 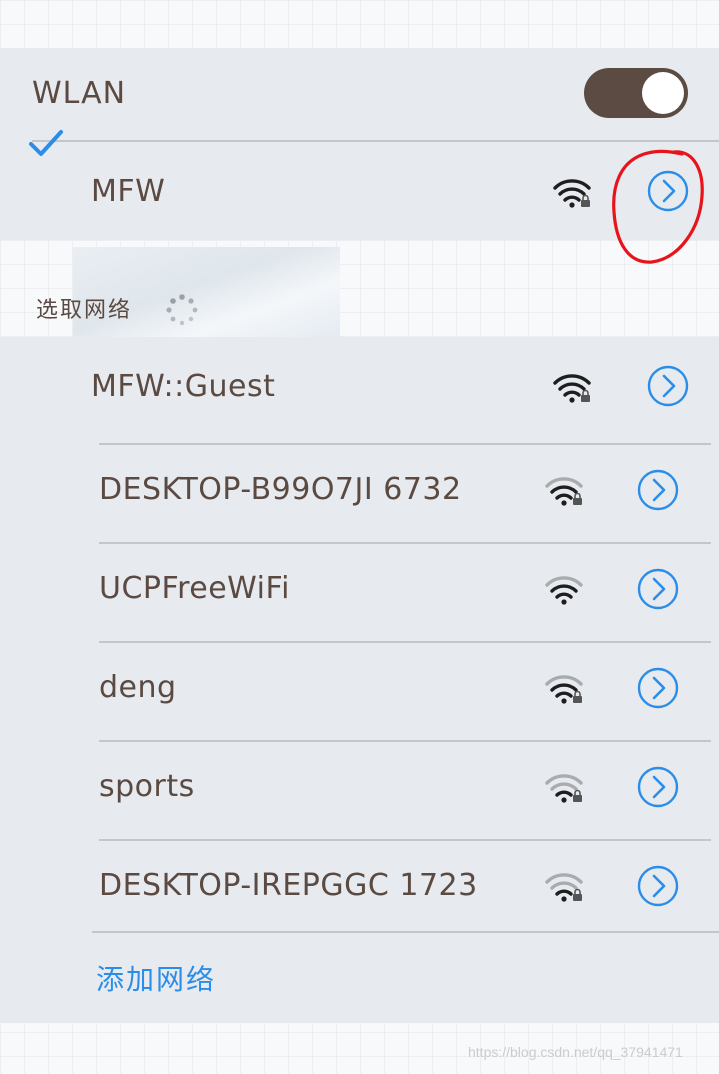 I want to click on network-ssid: MFW::Guest, so click(x=183, y=386).